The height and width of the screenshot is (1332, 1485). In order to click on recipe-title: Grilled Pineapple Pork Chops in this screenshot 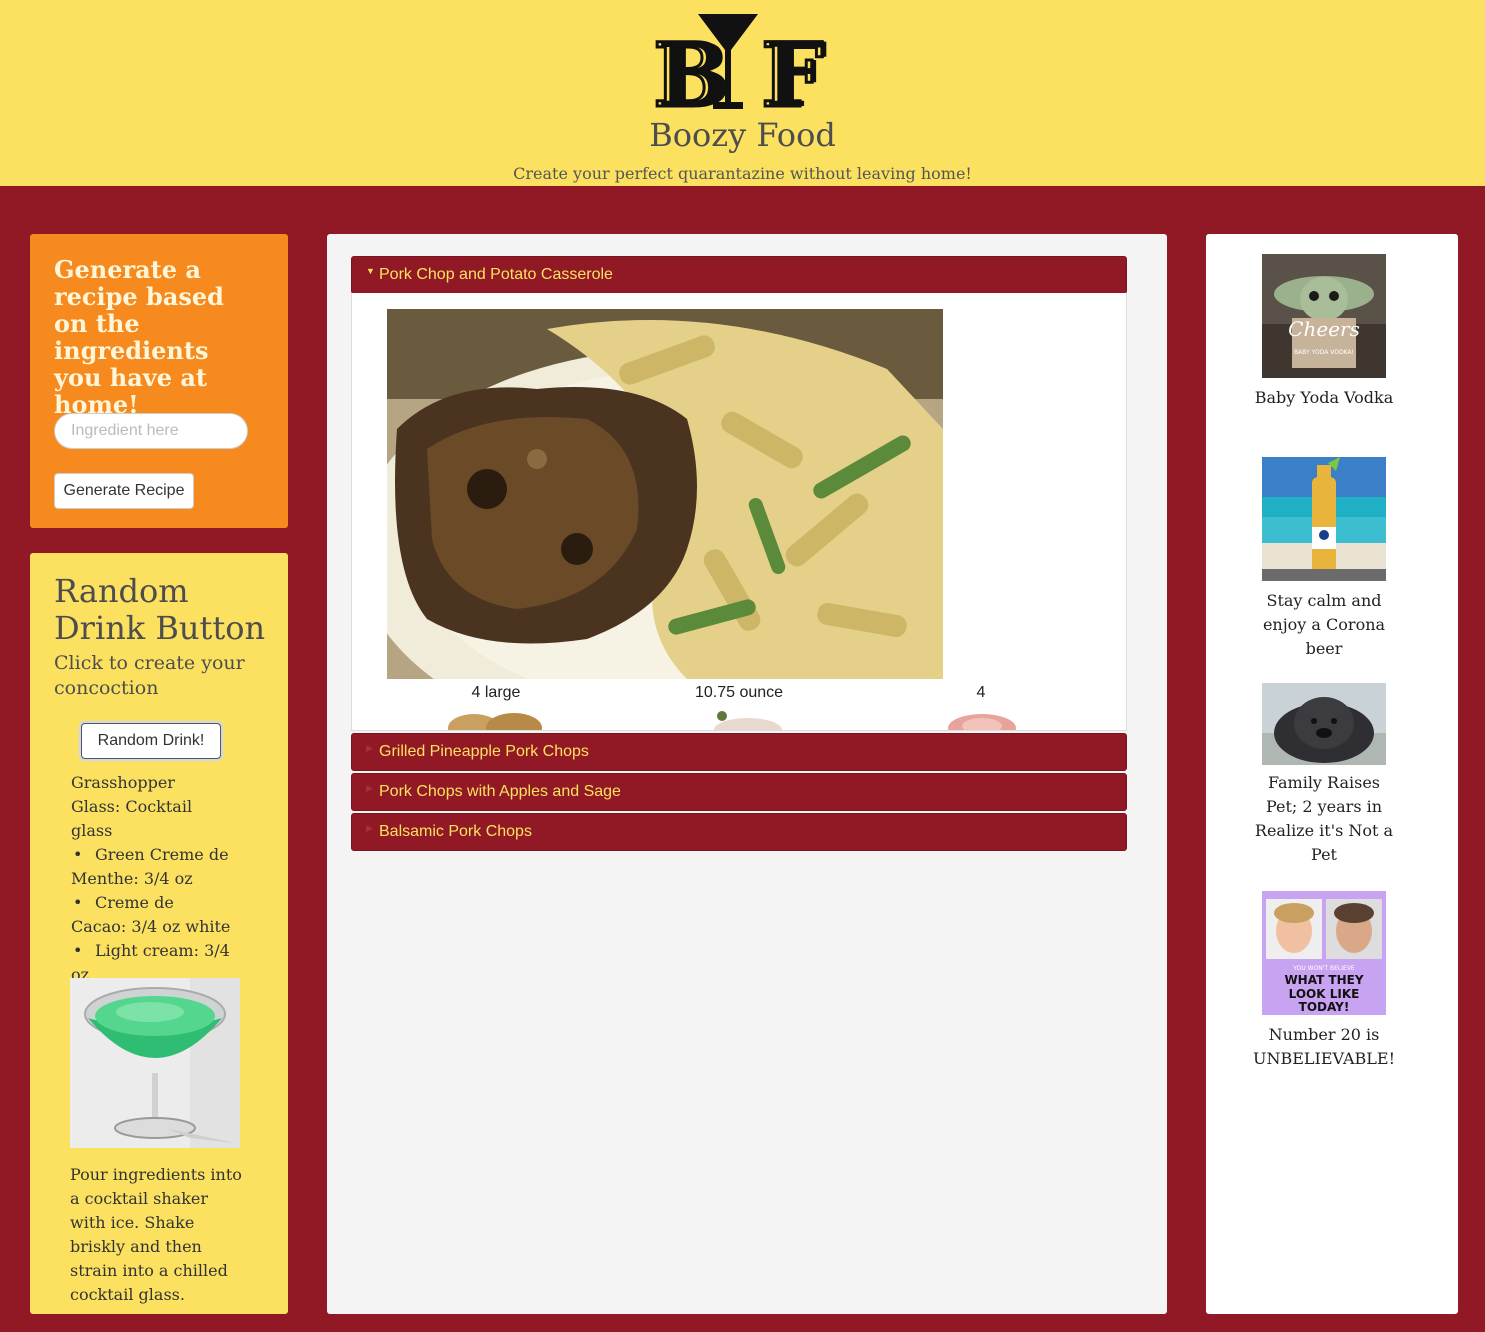, I will do `click(484, 751)`.